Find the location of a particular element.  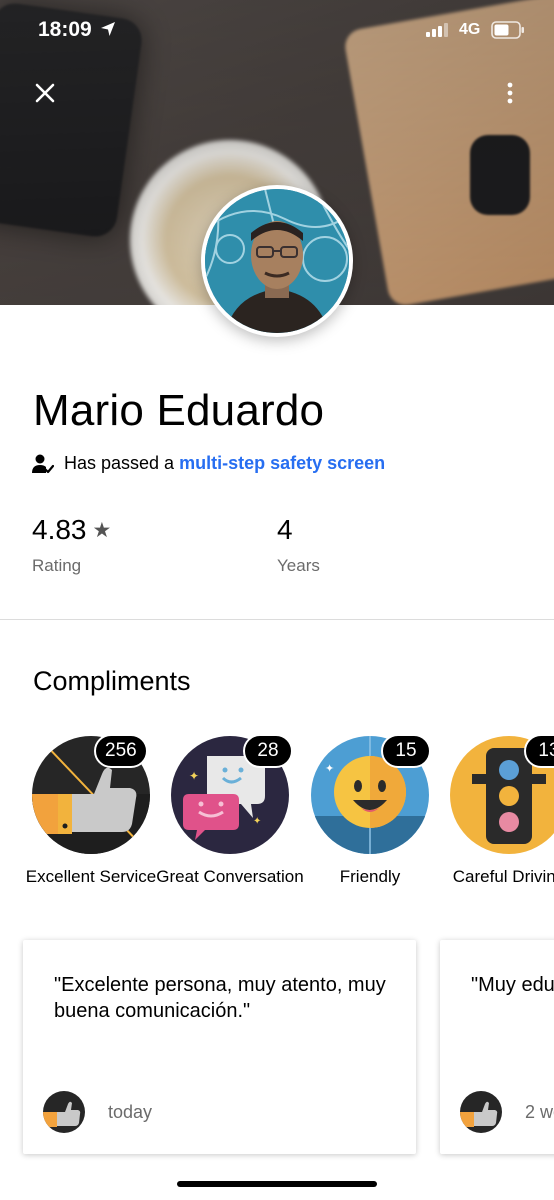

rating-label: Rating is located at coordinates (57, 565).